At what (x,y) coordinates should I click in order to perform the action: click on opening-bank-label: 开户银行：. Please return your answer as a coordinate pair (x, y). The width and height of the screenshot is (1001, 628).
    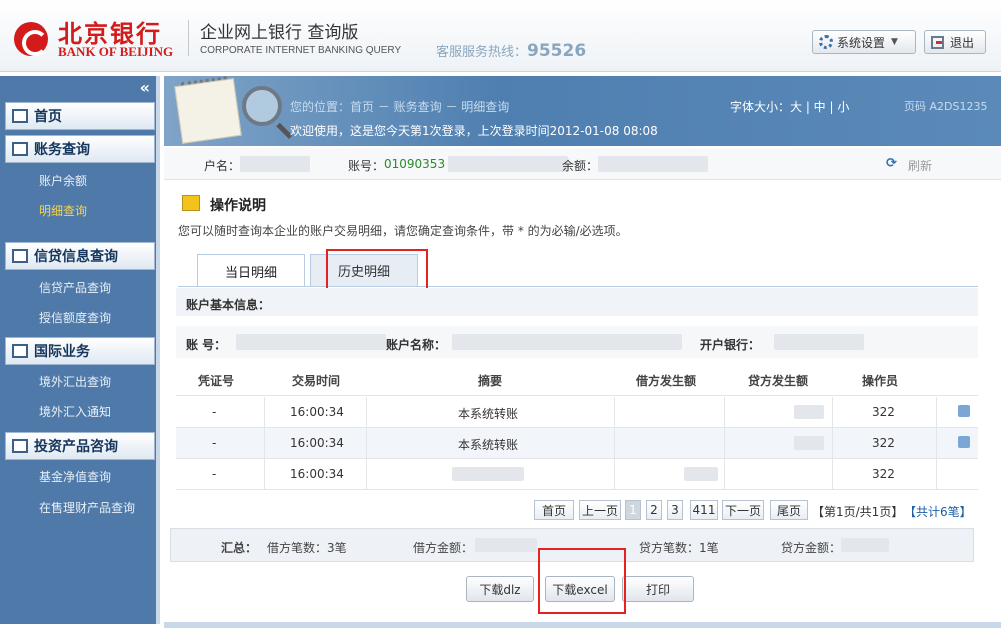
    Looking at the image, I should click on (730, 345).